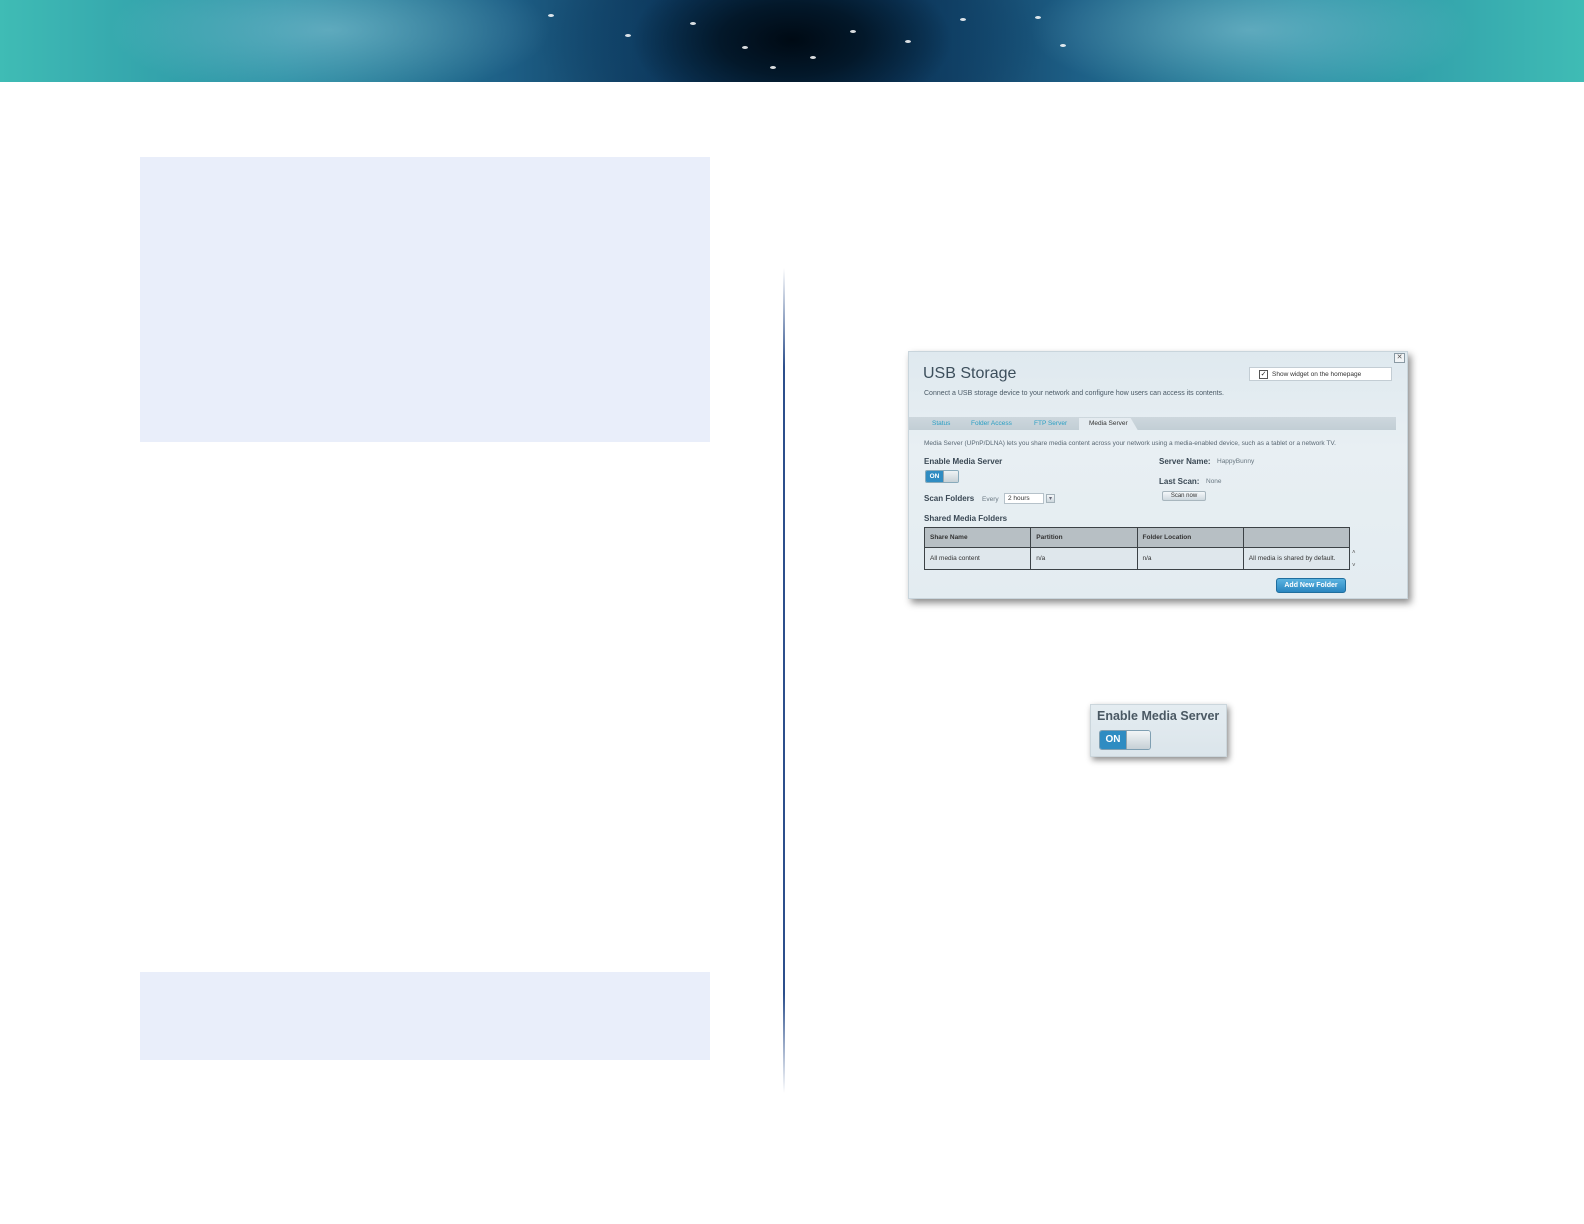 This screenshot has width=1584, height=1224. I want to click on last-scan-value: None, so click(1214, 481).